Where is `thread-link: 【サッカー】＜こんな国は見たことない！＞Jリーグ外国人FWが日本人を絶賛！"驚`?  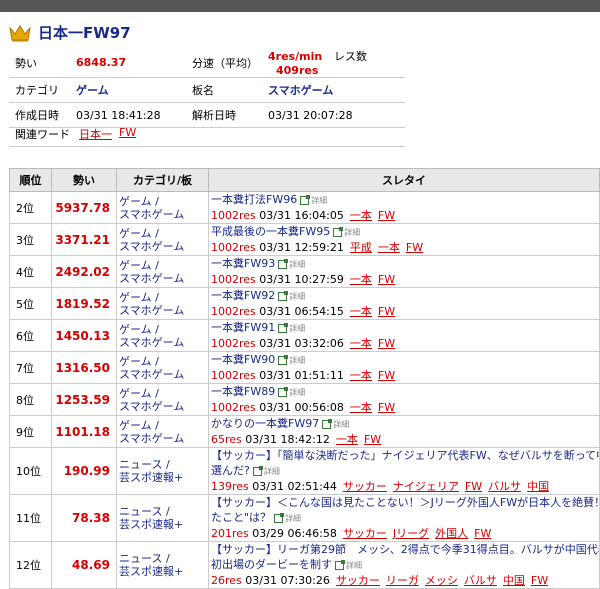 thread-link: 【サッカー】＜こんな国は見たことない！＞Jリーグ外国人FWが日本人を絶賛！"驚 is located at coordinates (405, 502).